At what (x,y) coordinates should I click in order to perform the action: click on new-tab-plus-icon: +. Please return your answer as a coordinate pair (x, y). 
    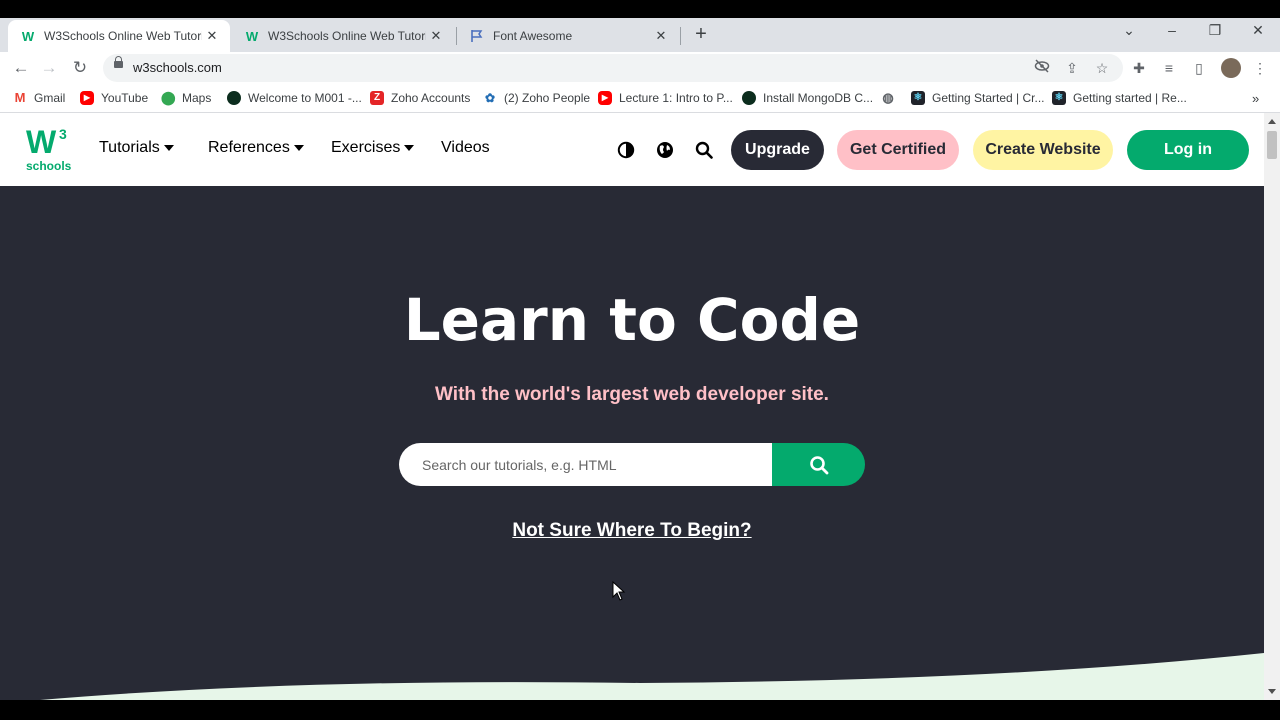
    Looking at the image, I should click on (701, 35).